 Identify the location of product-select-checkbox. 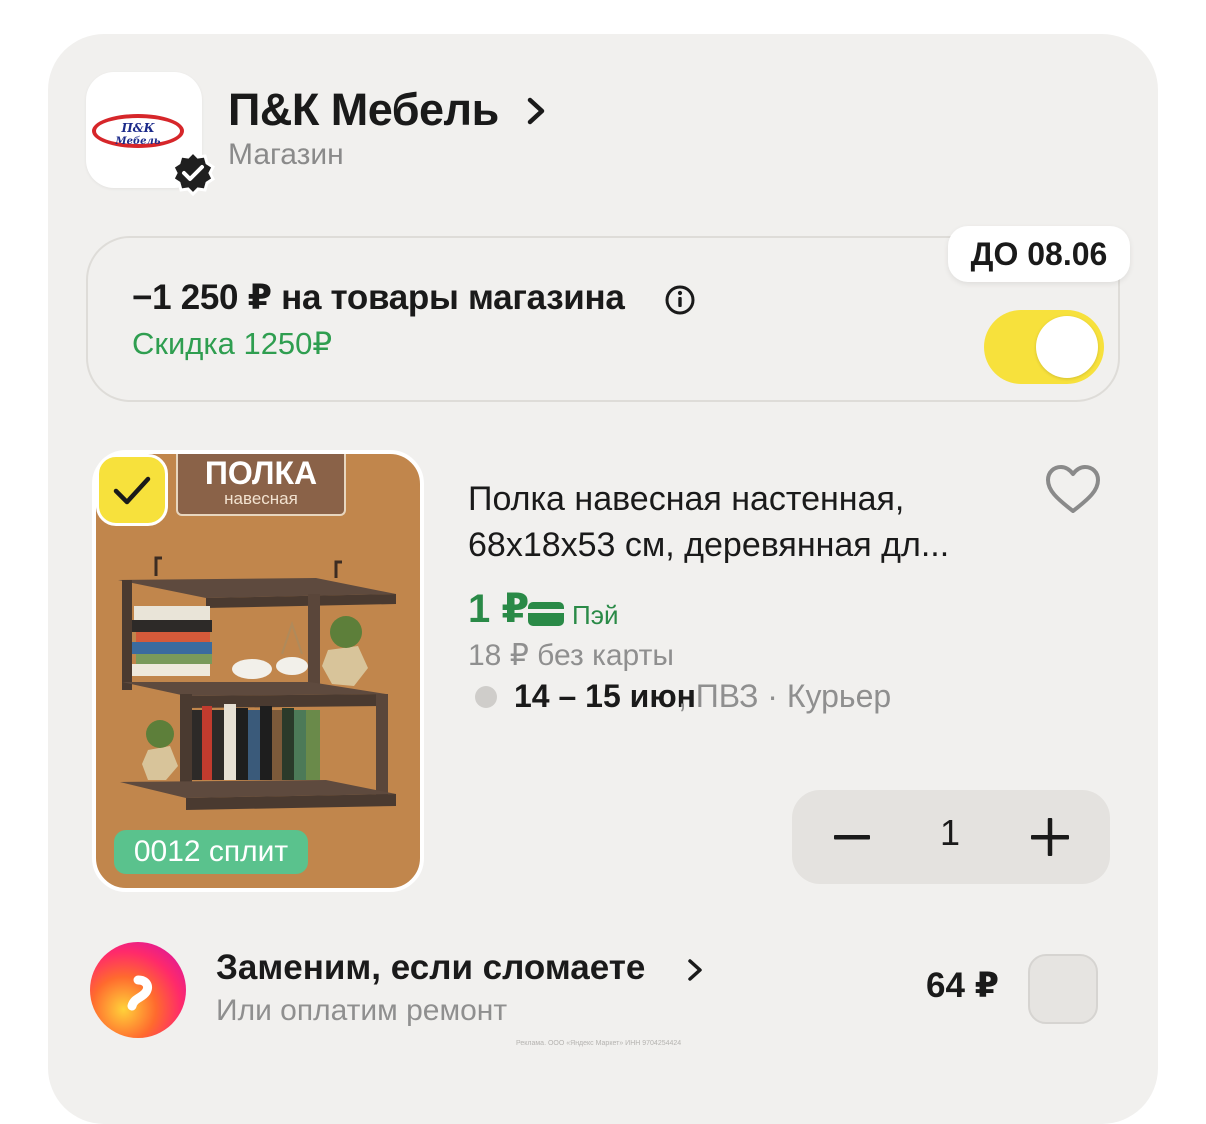
(132, 490).